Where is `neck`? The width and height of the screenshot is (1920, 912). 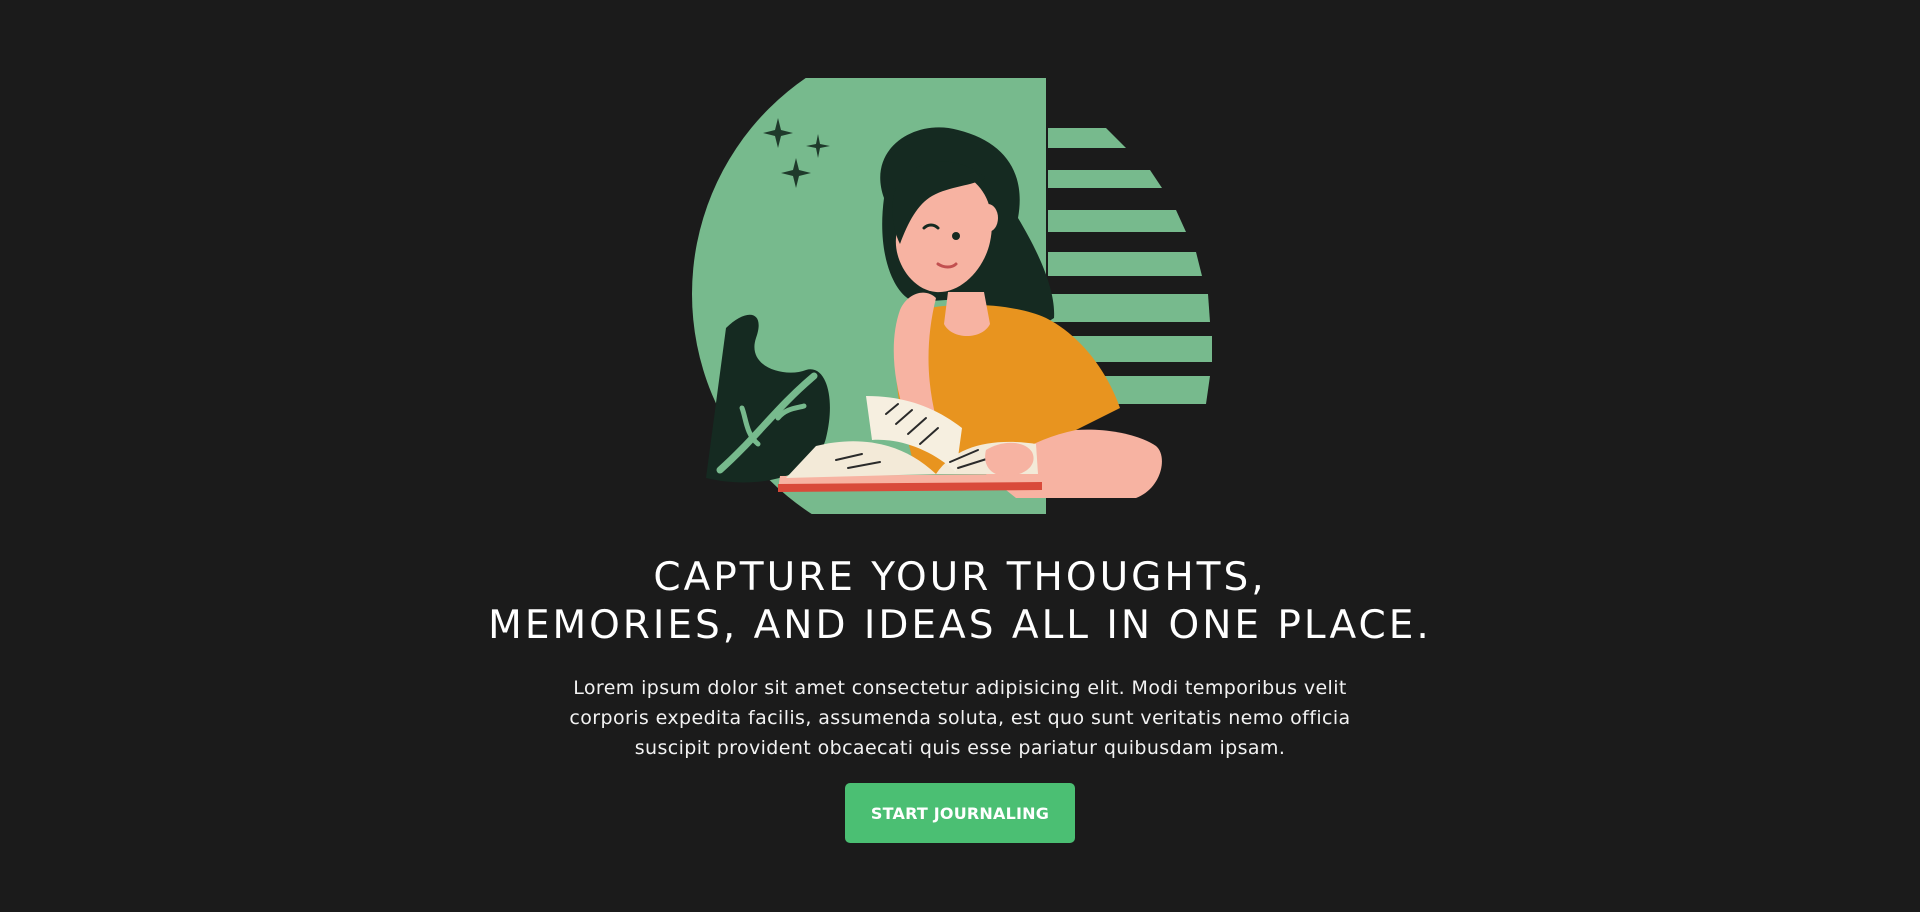 neck is located at coordinates (967, 314).